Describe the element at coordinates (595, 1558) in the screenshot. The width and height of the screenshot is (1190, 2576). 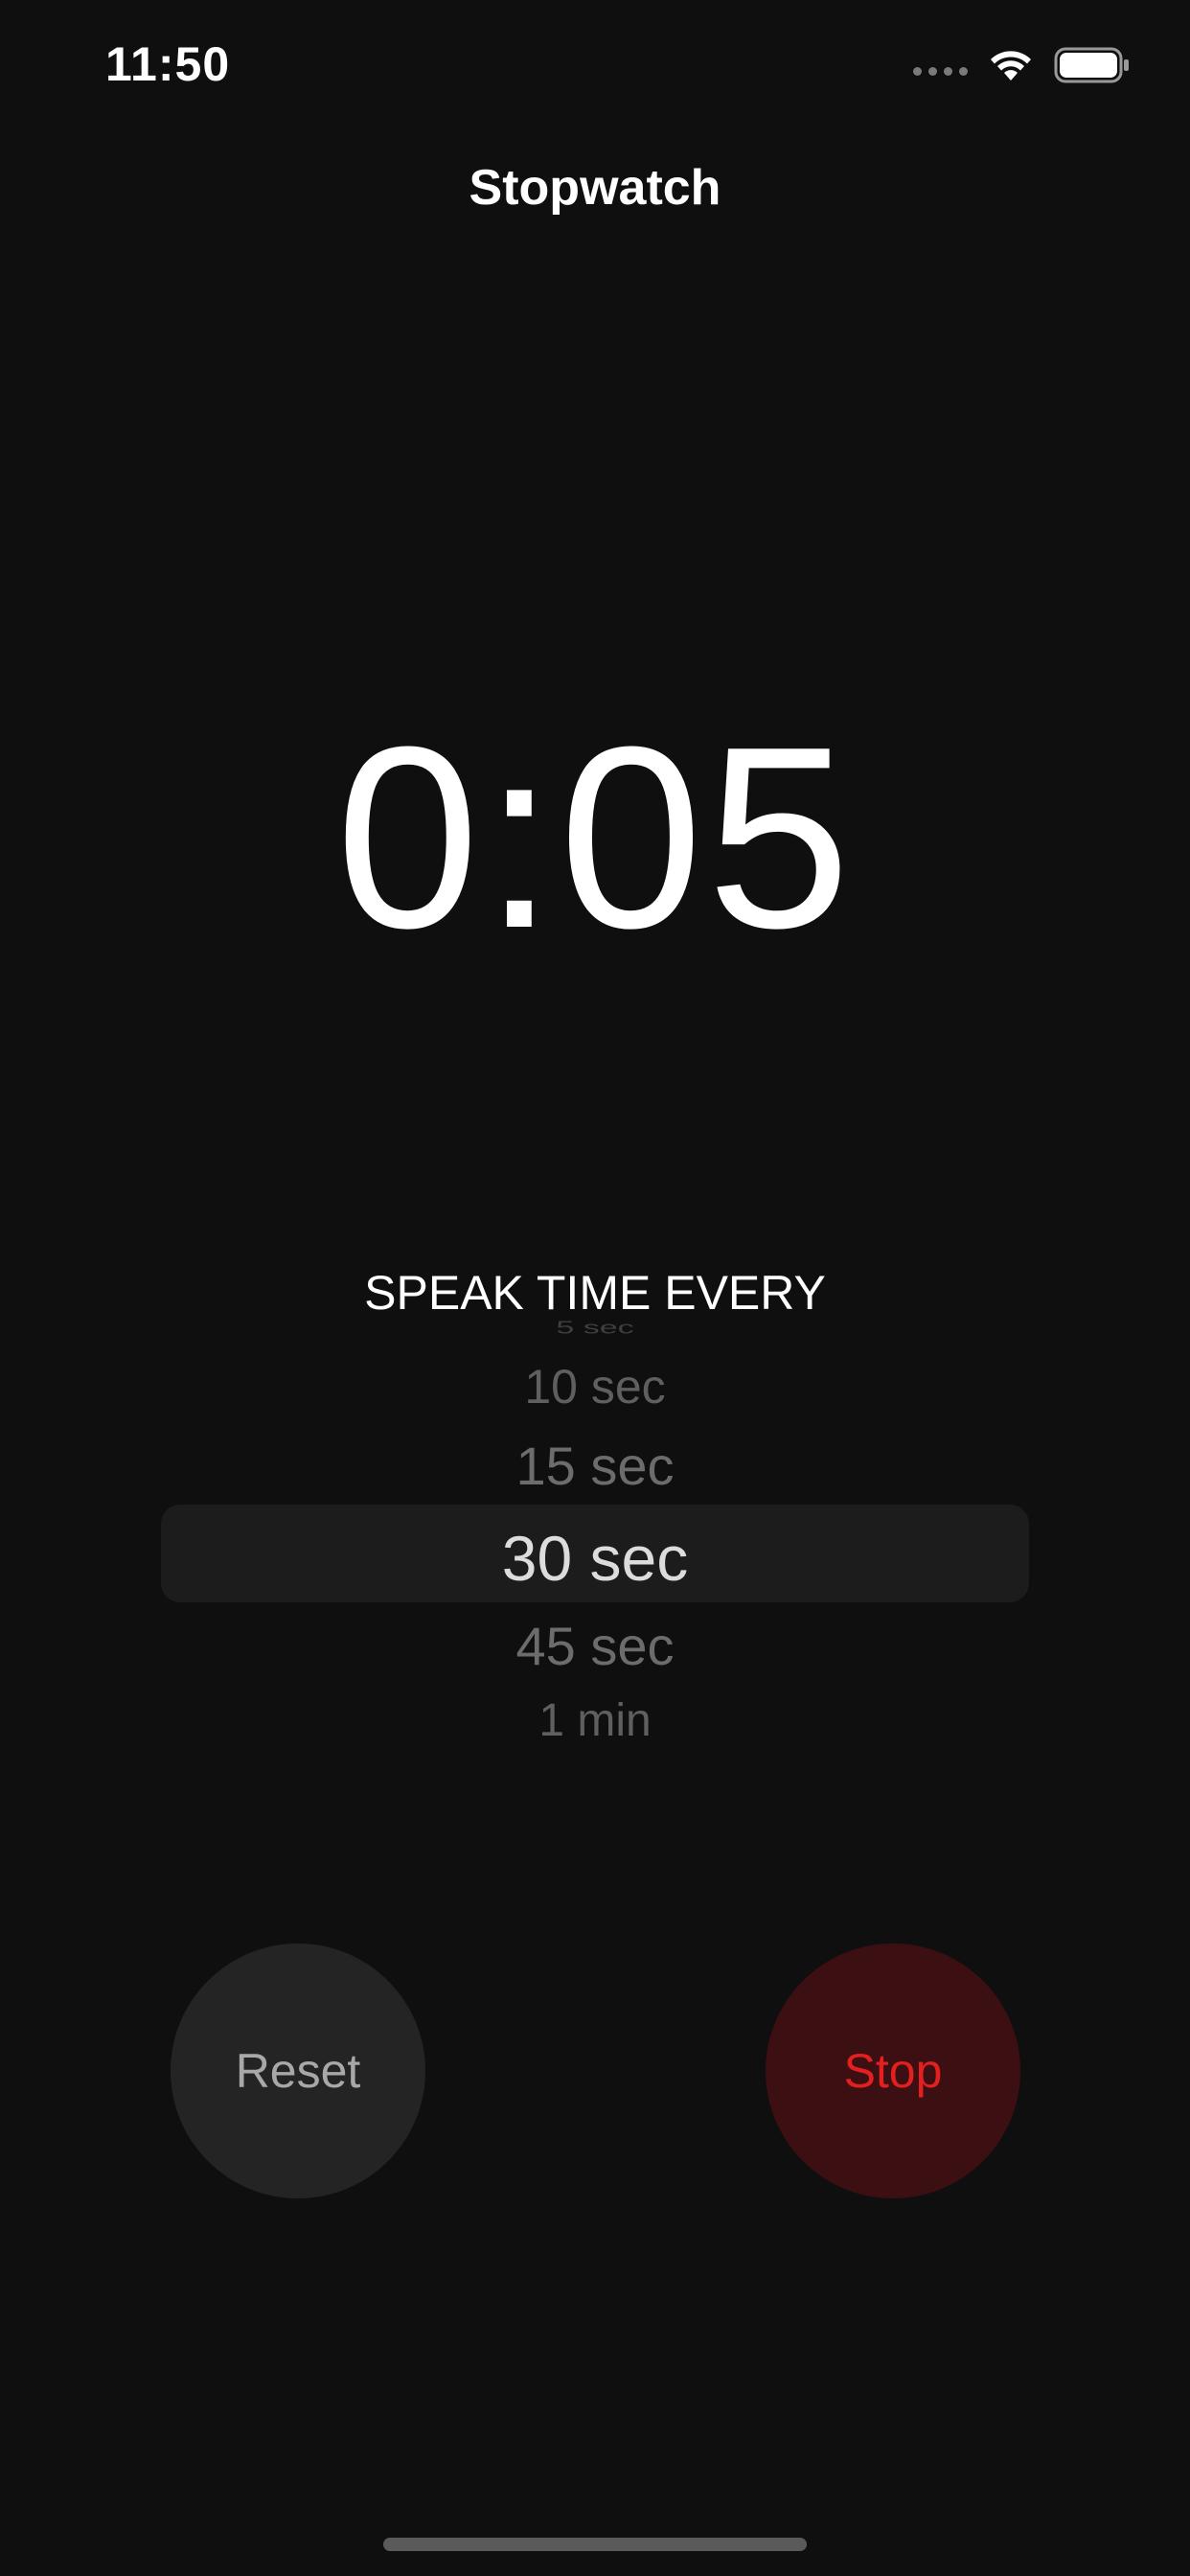
I see `picker-option-selected: 30 sec` at that location.